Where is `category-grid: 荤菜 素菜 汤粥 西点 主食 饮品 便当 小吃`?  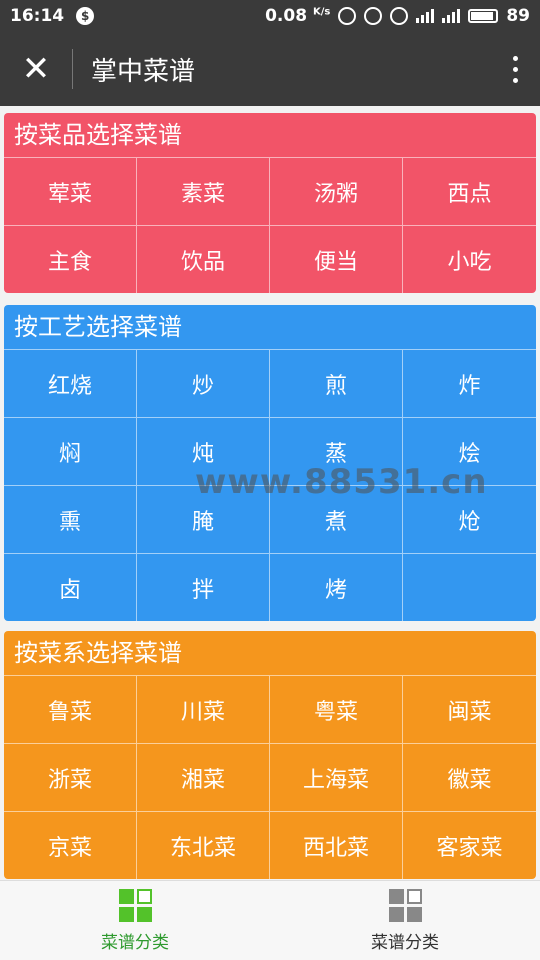 category-grid: 荤菜 素菜 汤粥 西点 主食 饮品 便当 小吃 is located at coordinates (270, 225).